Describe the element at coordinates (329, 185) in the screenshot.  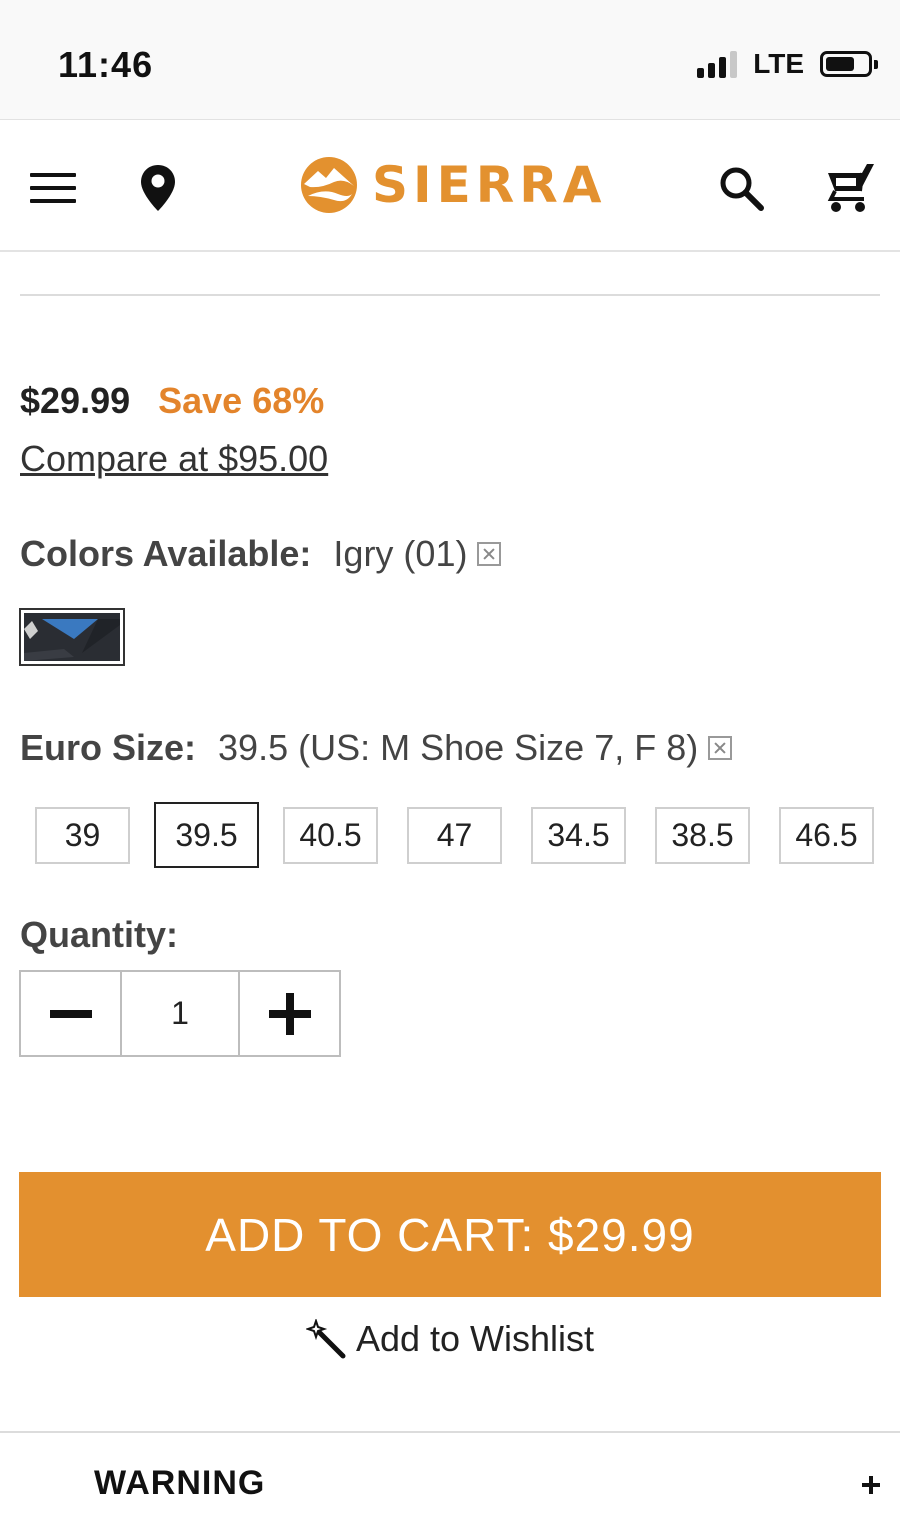
I see `logo-mountain-icon` at that location.